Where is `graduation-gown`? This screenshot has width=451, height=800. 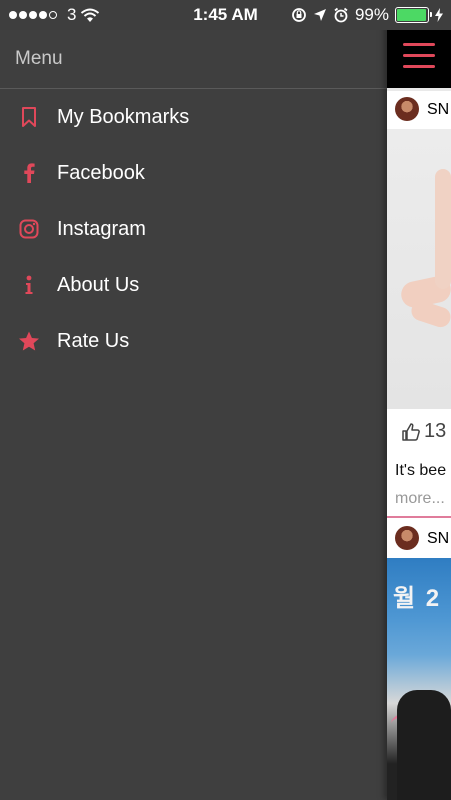
graduation-gown is located at coordinates (424, 745).